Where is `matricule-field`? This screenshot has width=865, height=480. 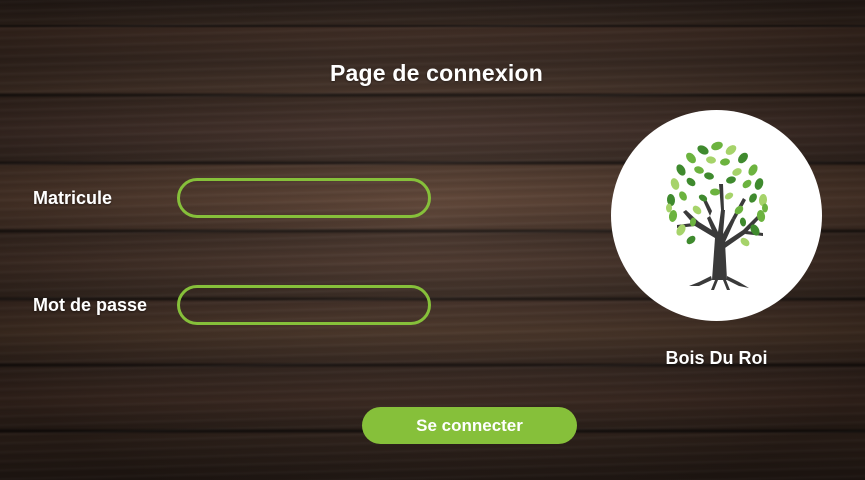 matricule-field is located at coordinates (304, 198).